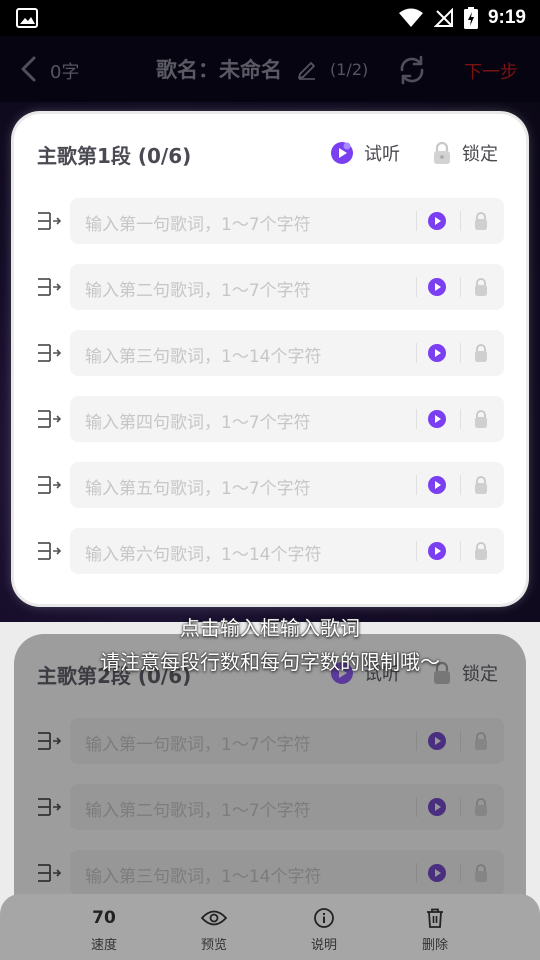  I want to click on speed-button: 70 速度, so click(104, 930).